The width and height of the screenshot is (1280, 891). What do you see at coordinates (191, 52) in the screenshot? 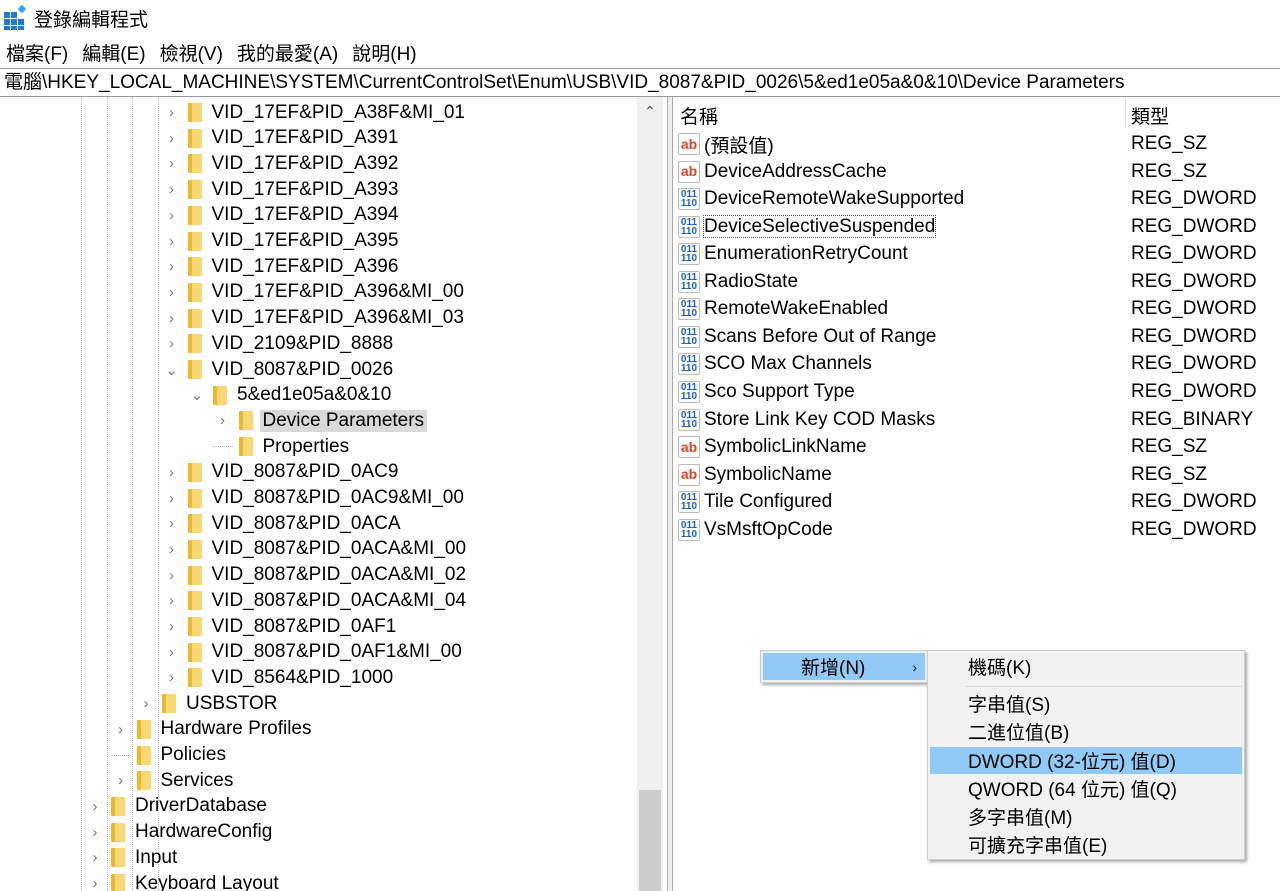
I see `menu-view: 檢視(V)` at bounding box center [191, 52].